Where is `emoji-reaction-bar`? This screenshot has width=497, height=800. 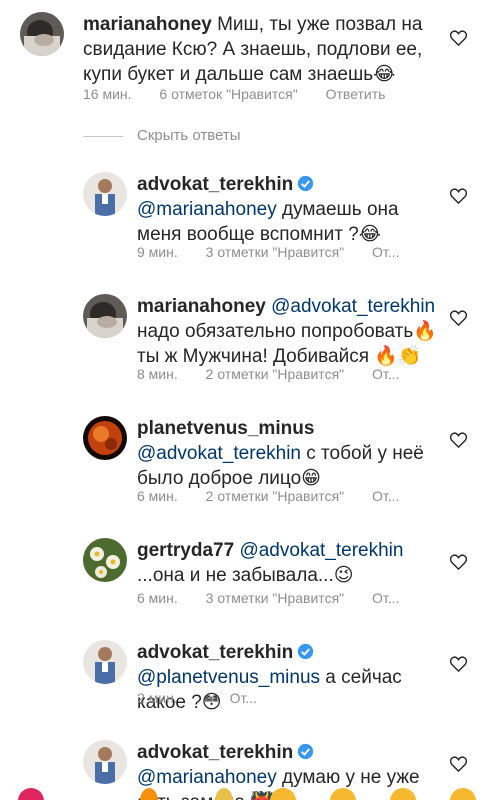 emoji-reaction-bar is located at coordinates (248, 793).